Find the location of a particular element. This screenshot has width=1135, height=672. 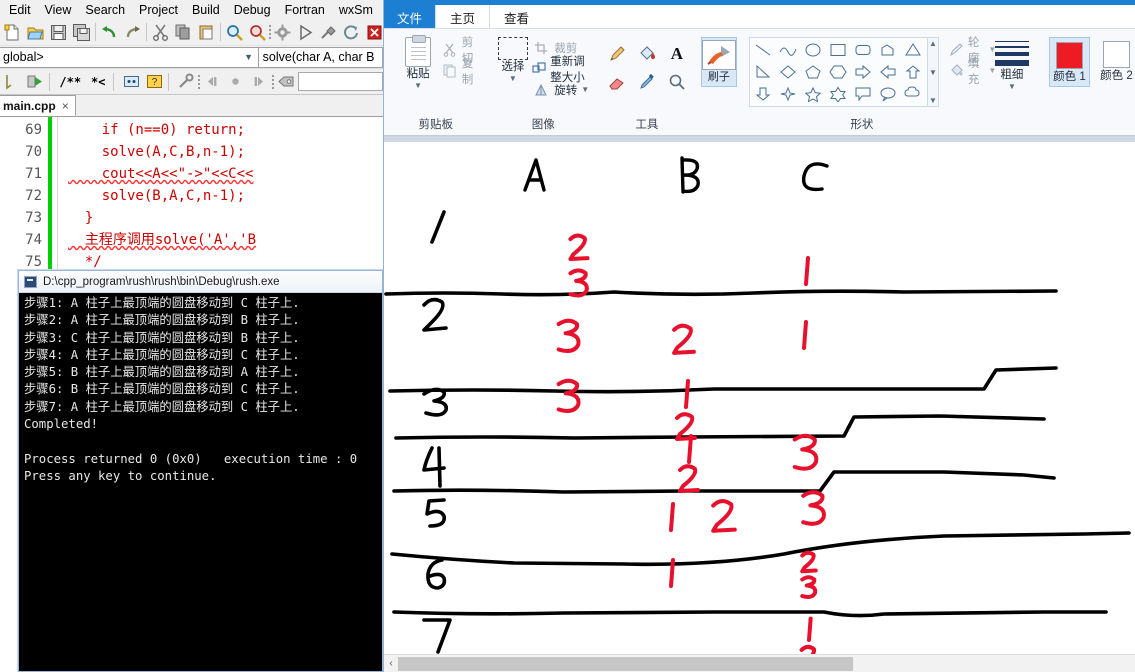

find-icon is located at coordinates (234, 32).